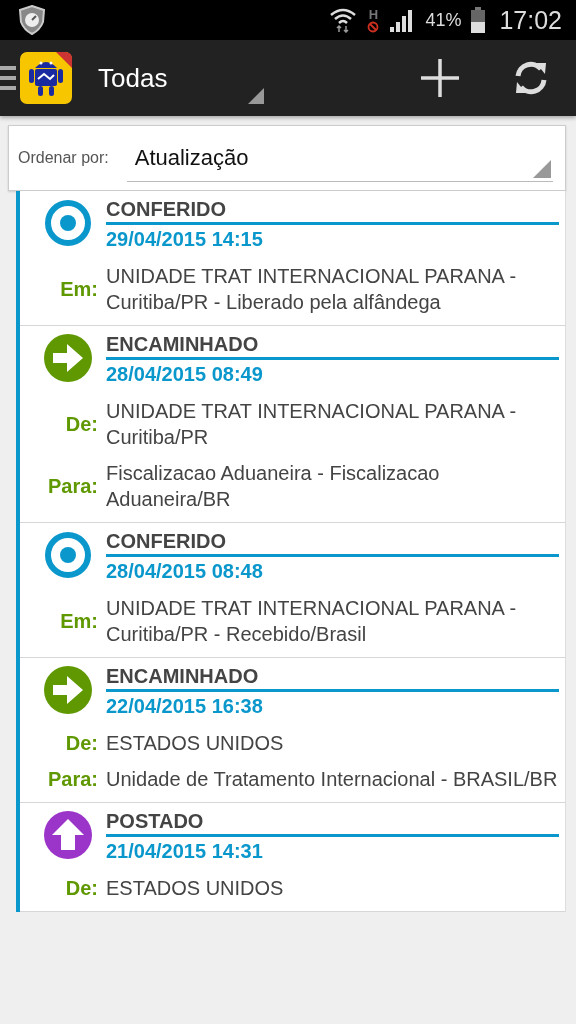 Image resolution: width=576 pixels, height=1024 pixels. What do you see at coordinates (184, 851) in the screenshot?
I see `event-datetime: 21/04/2015 14:31` at bounding box center [184, 851].